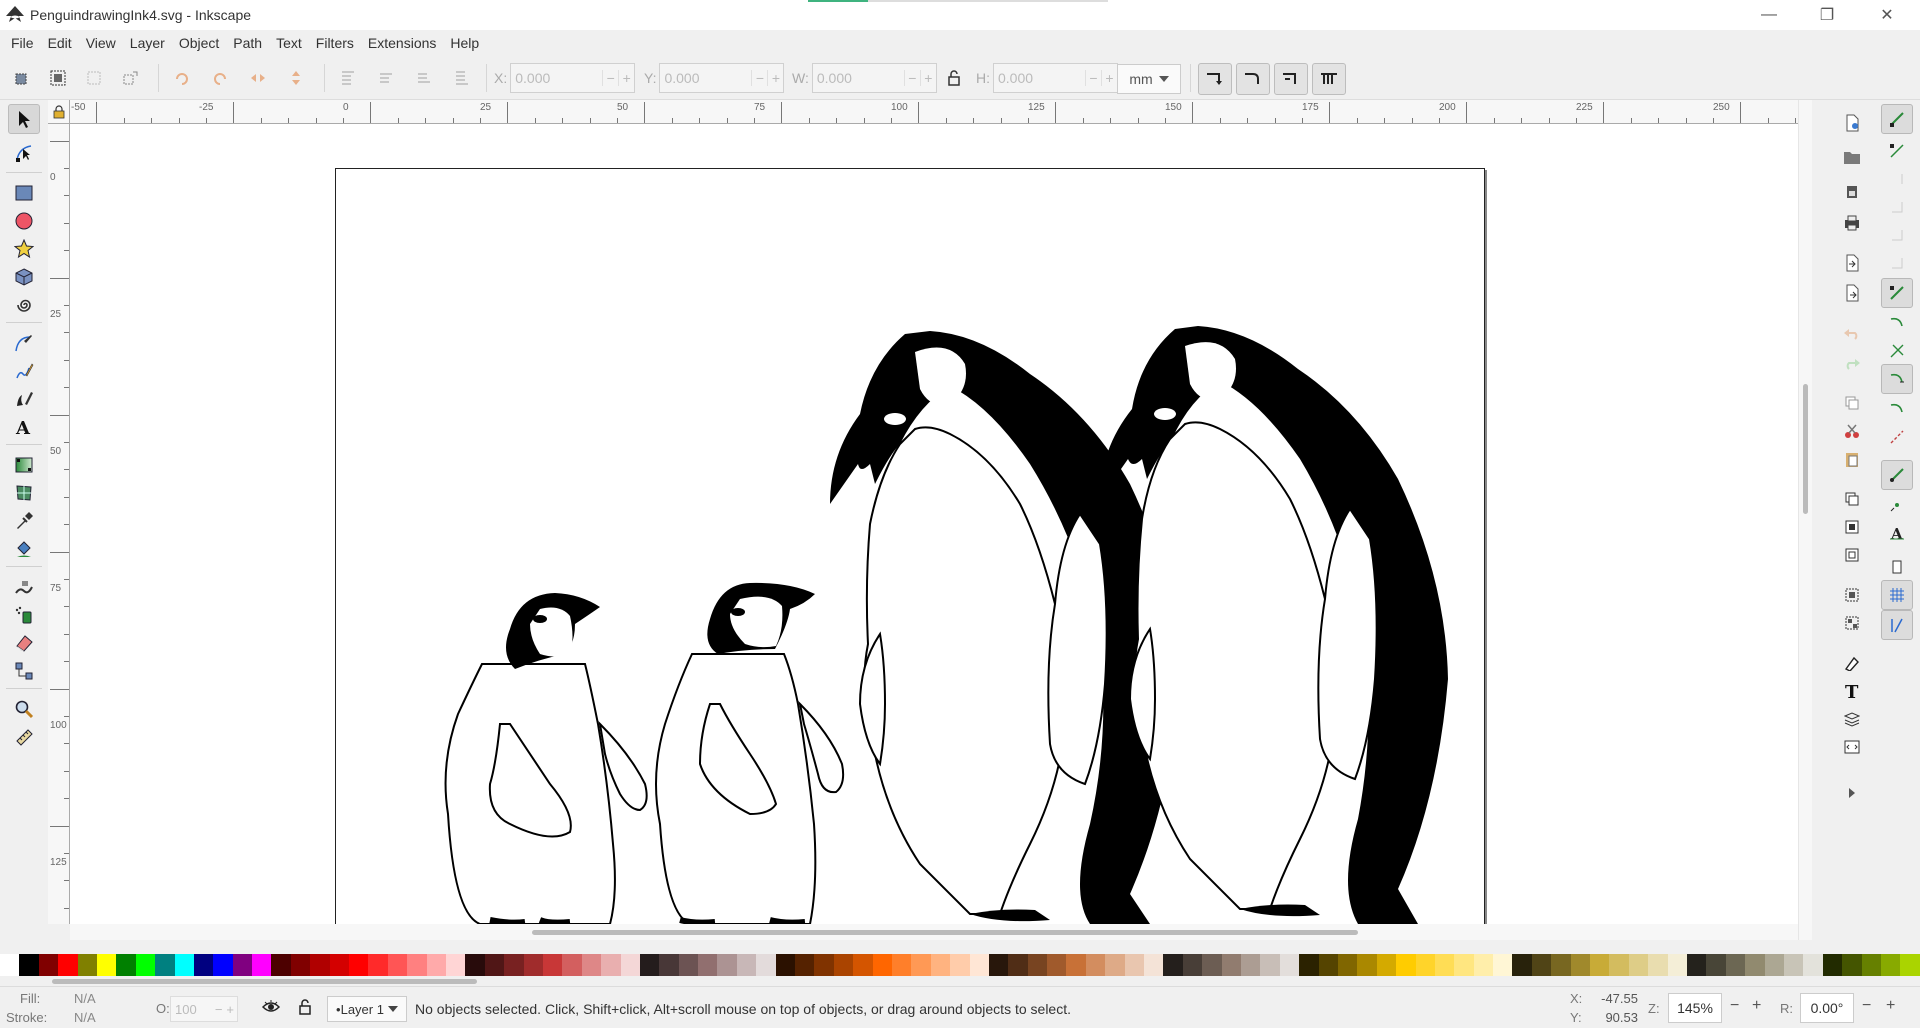 The width and height of the screenshot is (1920, 1028). I want to click on paint-bucket-tool-icon, so click(24, 549).